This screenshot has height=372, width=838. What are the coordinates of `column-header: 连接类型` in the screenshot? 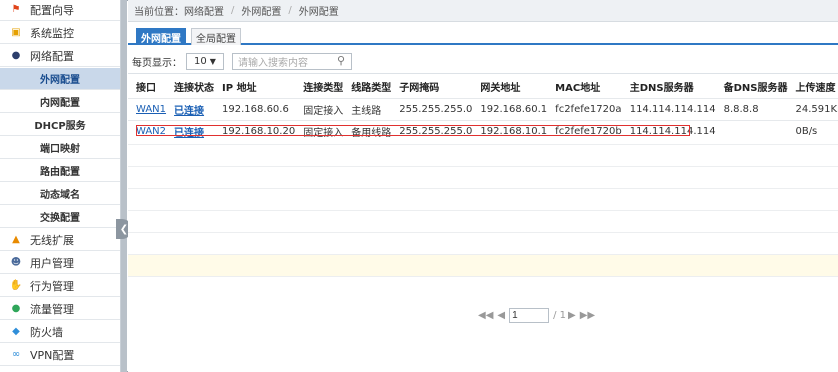 It's located at (319, 87).